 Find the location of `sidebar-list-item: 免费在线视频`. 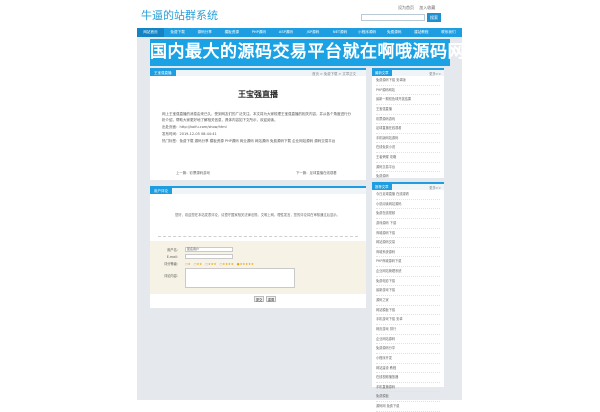

sidebar-list-item: 免费在线视频 is located at coordinates (408, 214).